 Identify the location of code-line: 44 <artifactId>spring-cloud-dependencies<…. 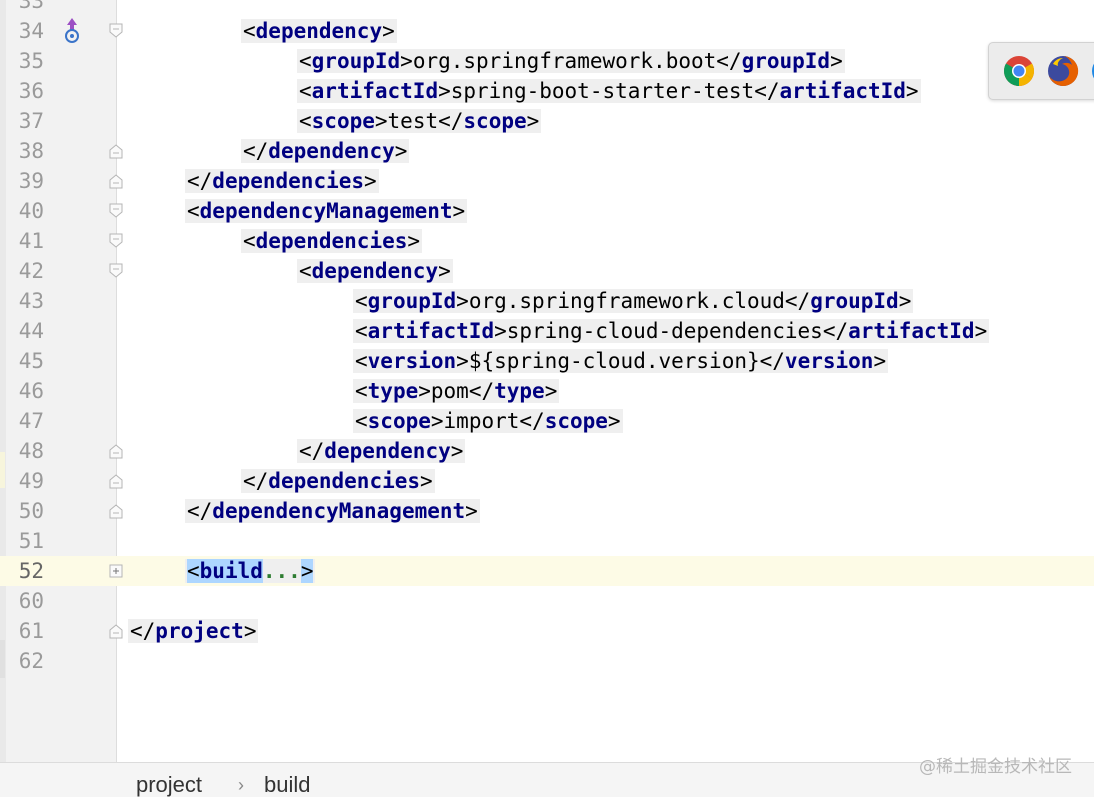
(547, 331).